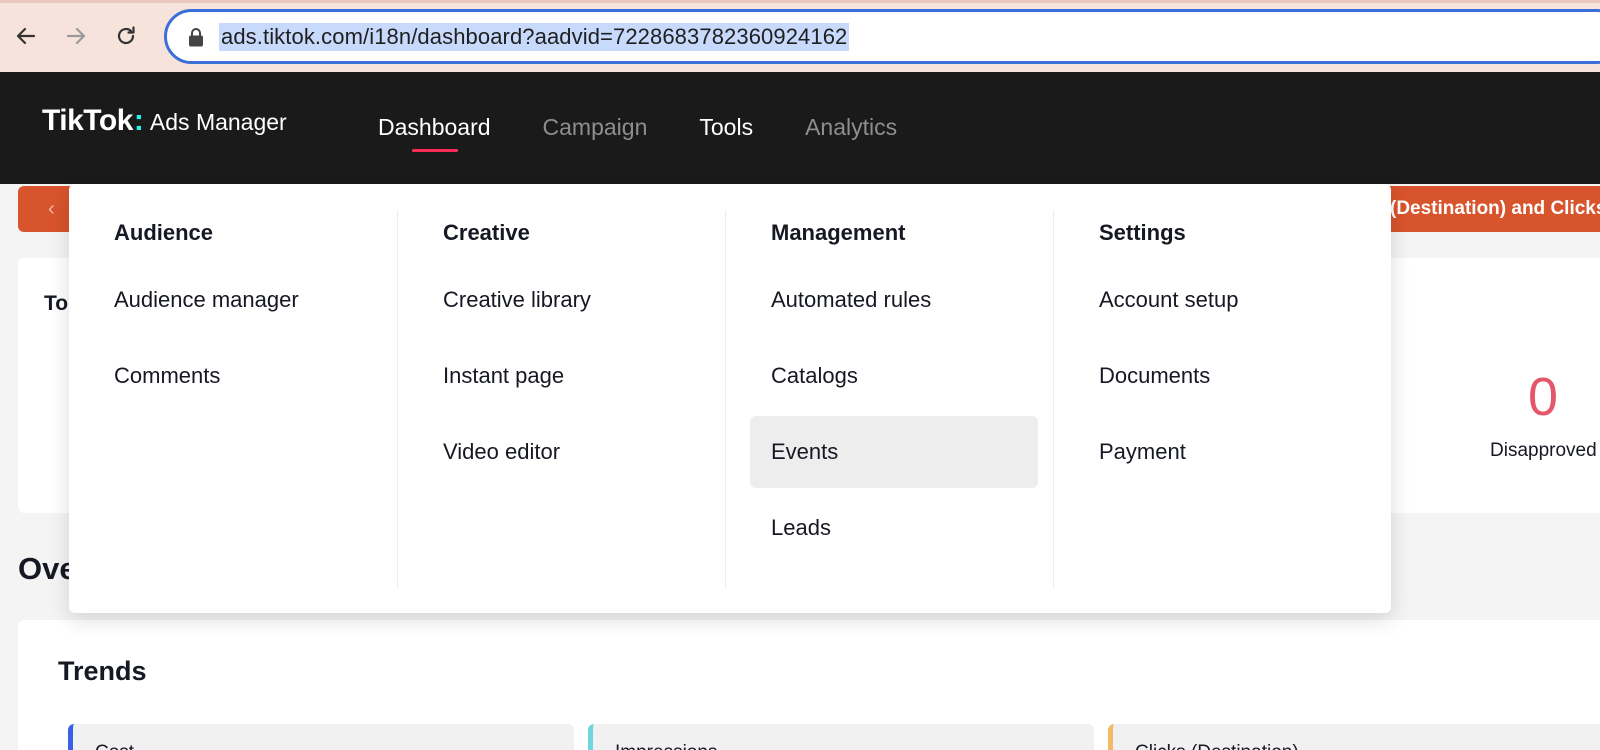 The width and height of the screenshot is (1600, 750). I want to click on logo-product-name: Ads Manager, so click(218, 122).